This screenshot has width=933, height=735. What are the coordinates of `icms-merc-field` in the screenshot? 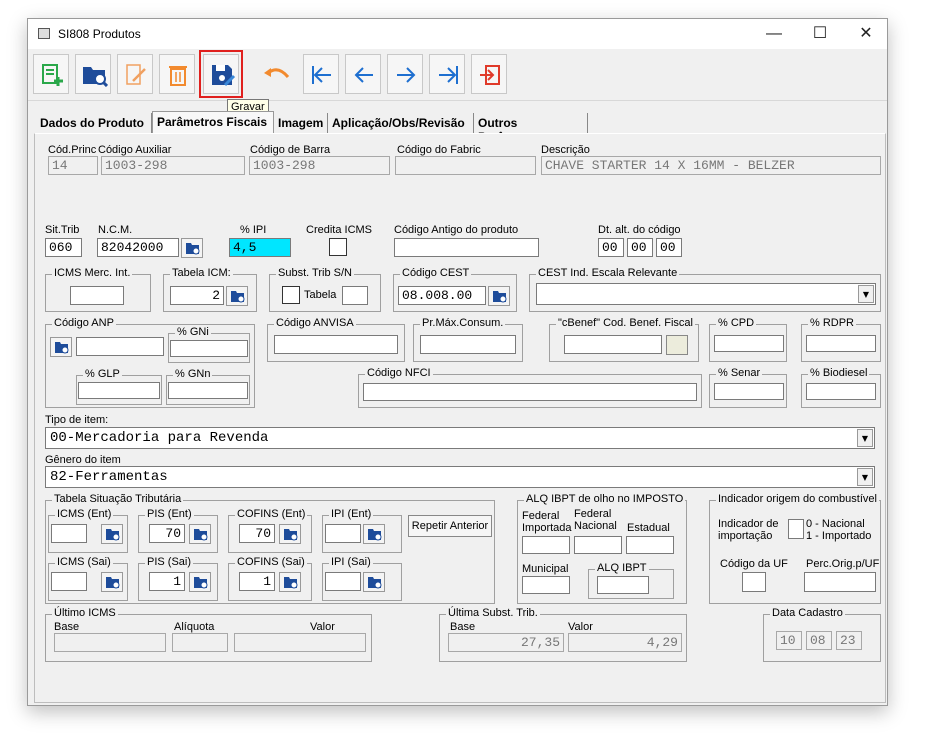 It's located at (97, 295).